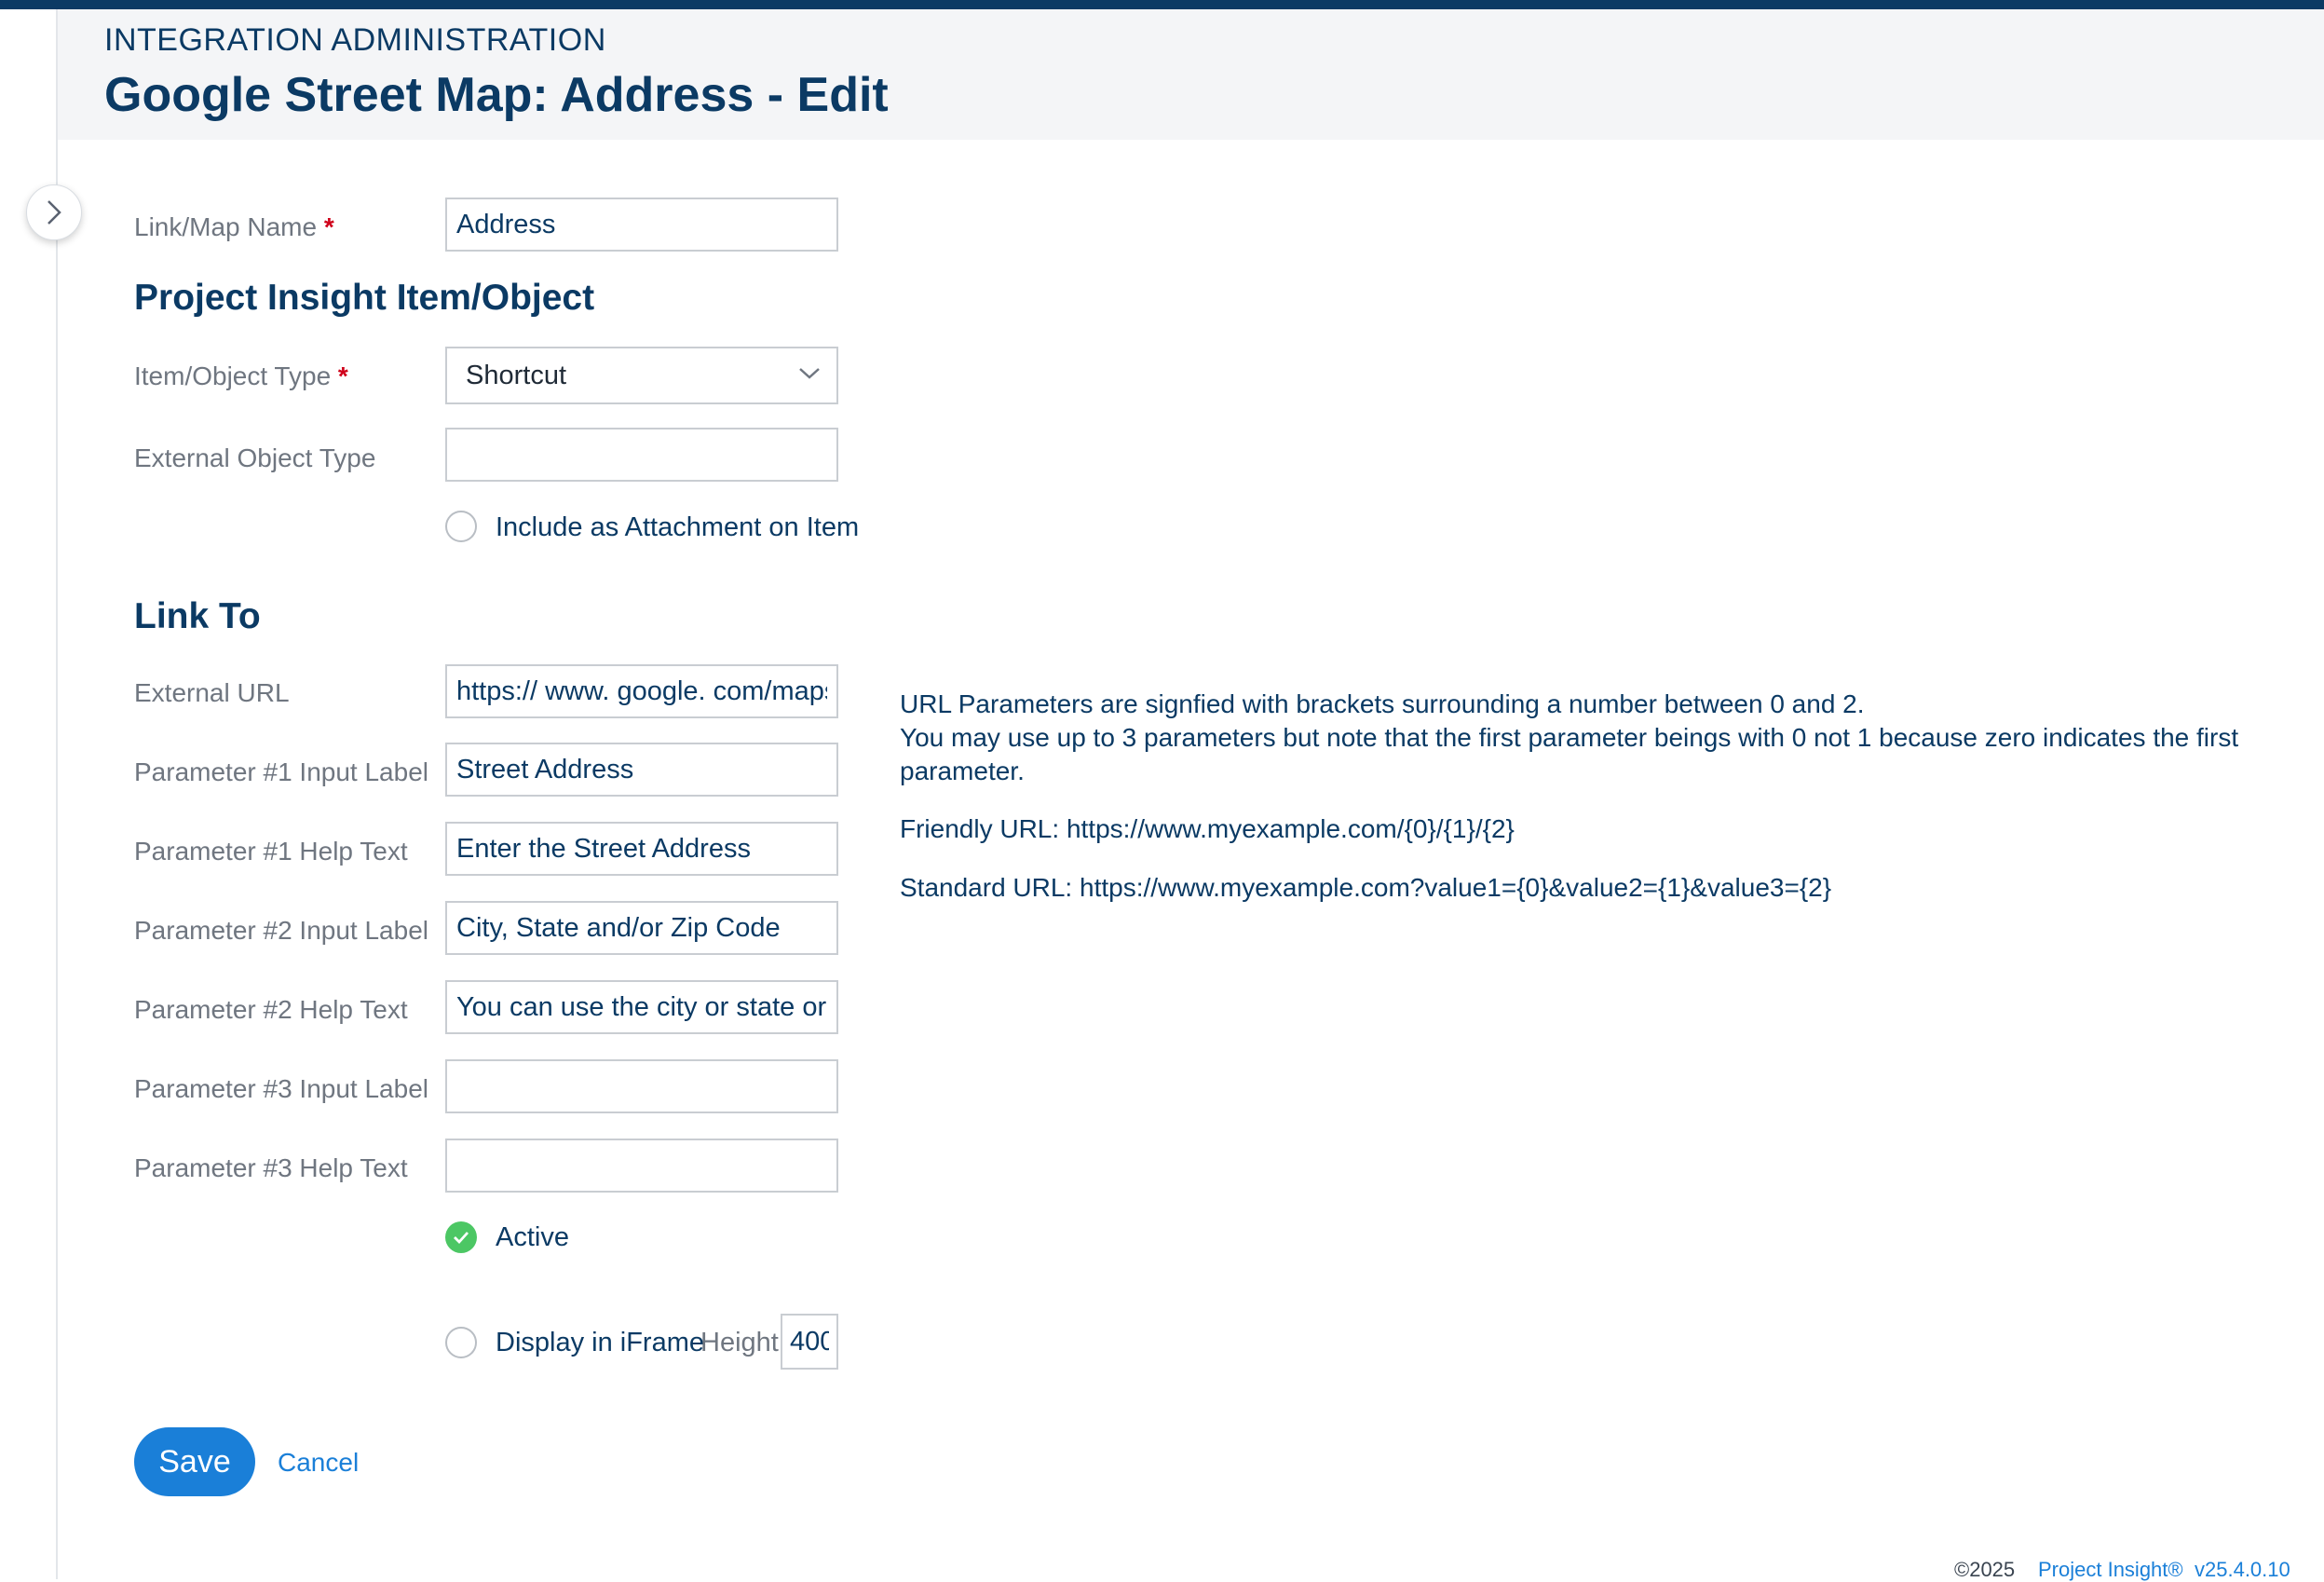 This screenshot has width=2324, height=1582. Describe the element at coordinates (739, 1342) in the screenshot. I see `iframe-height-label: Height` at that location.